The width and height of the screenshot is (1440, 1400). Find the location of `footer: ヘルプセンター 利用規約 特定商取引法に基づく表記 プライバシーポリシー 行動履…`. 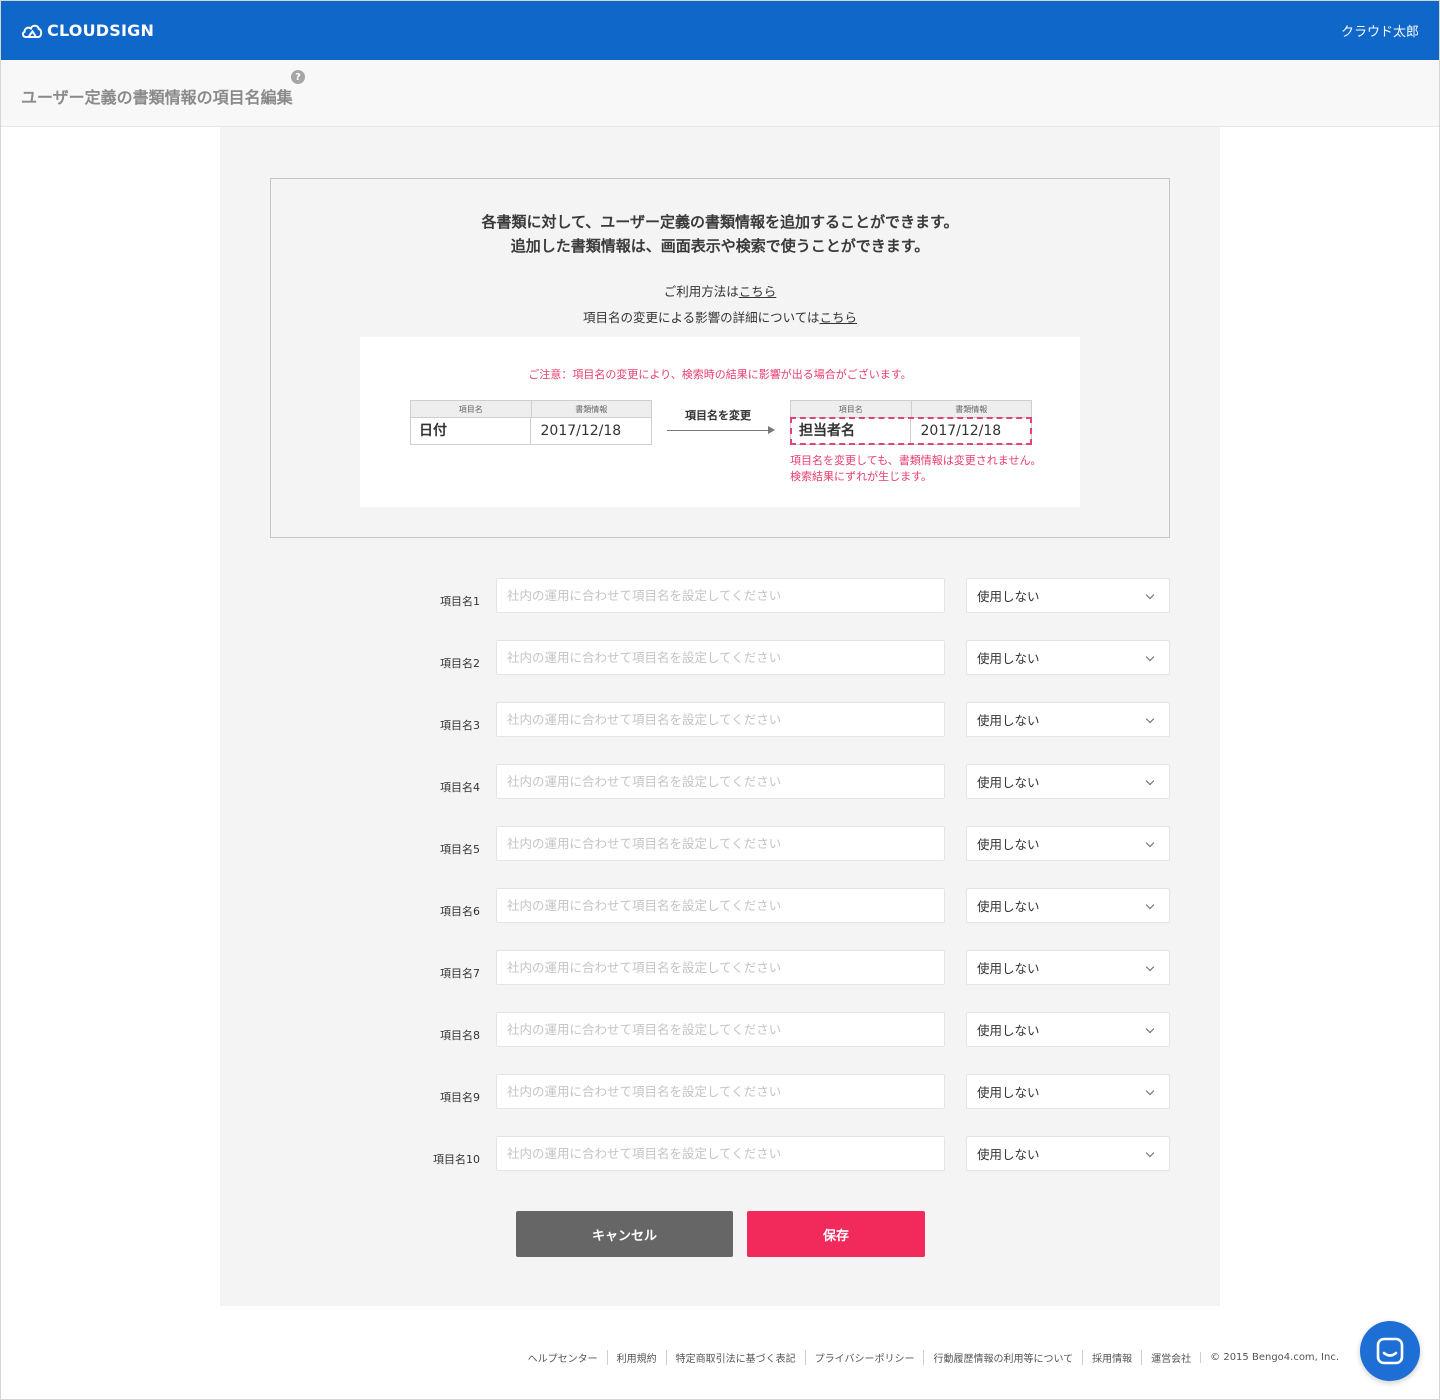

footer: ヘルプセンター 利用規約 特定商取引法に基づく表記 プライバシーポリシー 行動履… is located at coordinates (929, 1357).